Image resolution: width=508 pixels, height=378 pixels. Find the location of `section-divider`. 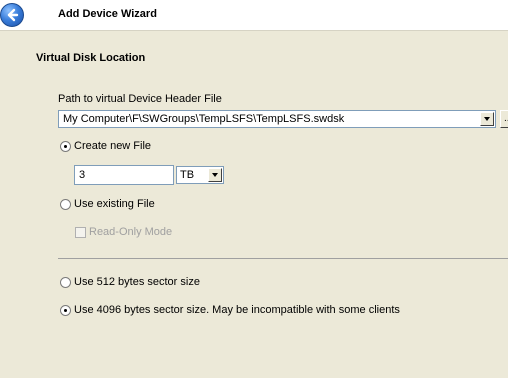

section-divider is located at coordinates (283, 258).